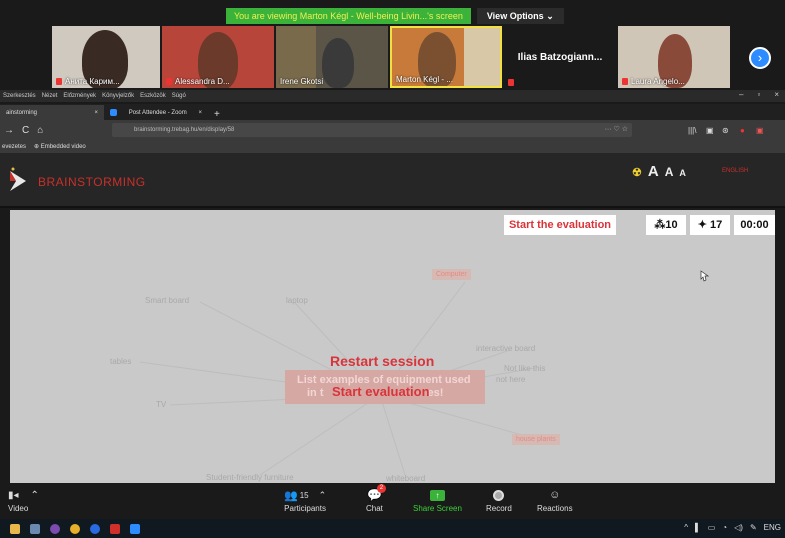 The height and width of the screenshot is (538, 785). Describe the element at coordinates (741, 94) in the screenshot. I see `minimize-icon: –` at that location.